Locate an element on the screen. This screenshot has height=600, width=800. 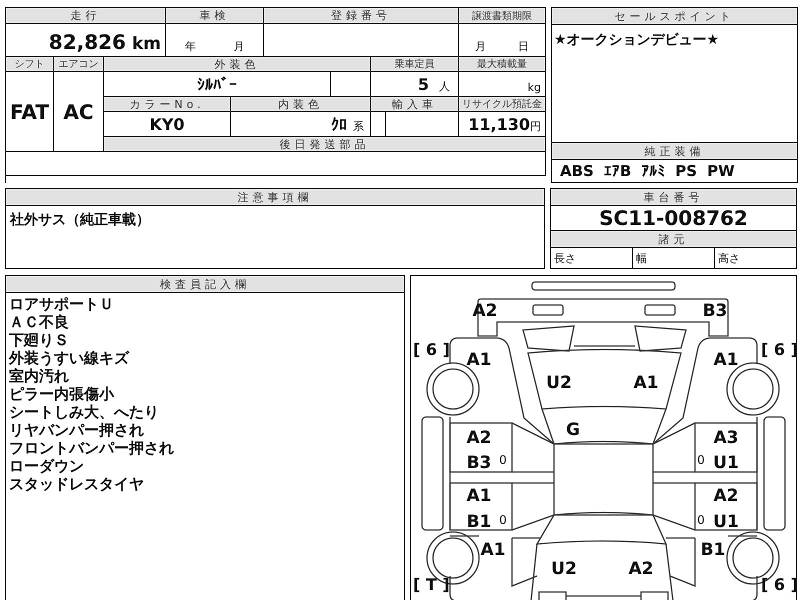
mileage-value: 82,826 is located at coordinates (87, 42).